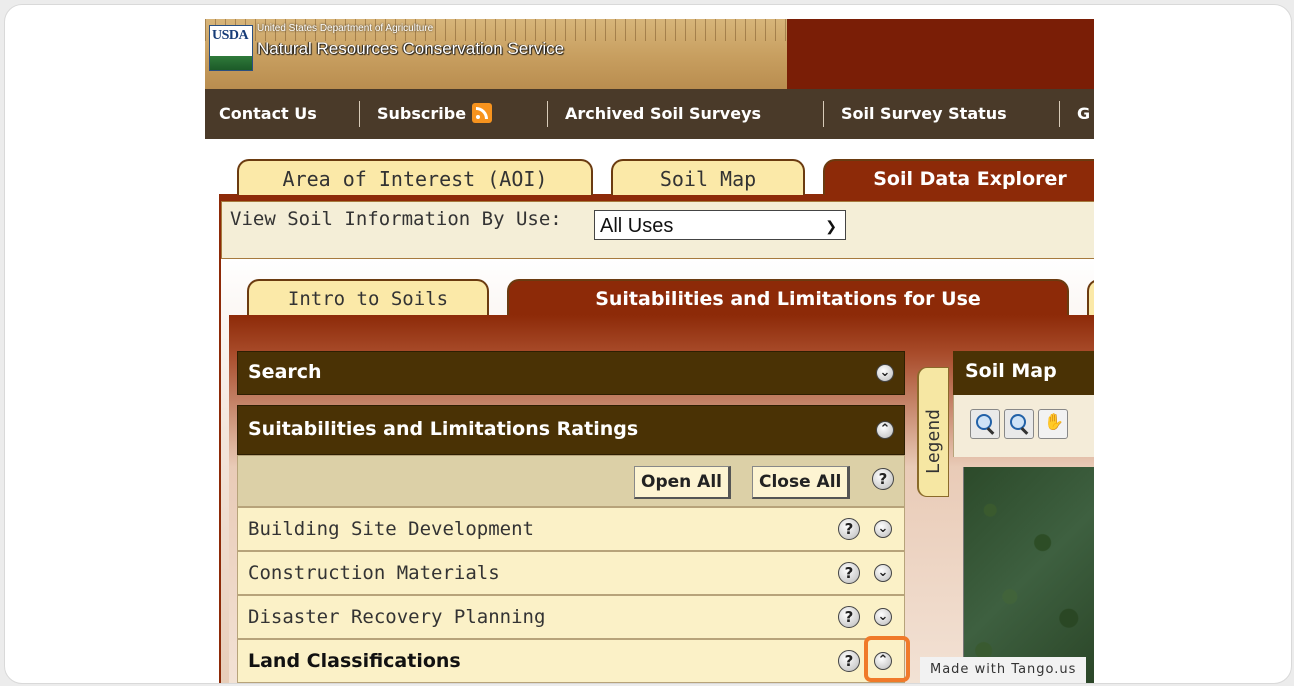 The width and height of the screenshot is (1294, 686). I want to click on soil-map-title: Soil Map, so click(1011, 371).